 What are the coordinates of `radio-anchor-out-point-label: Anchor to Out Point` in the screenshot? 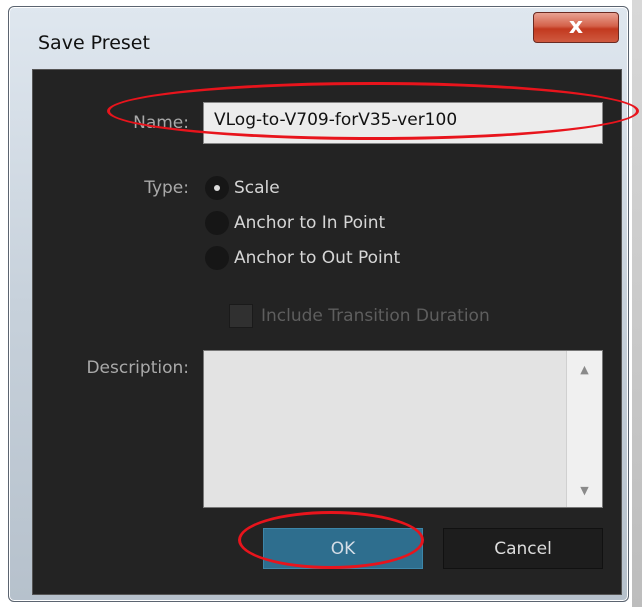 It's located at (317, 258).